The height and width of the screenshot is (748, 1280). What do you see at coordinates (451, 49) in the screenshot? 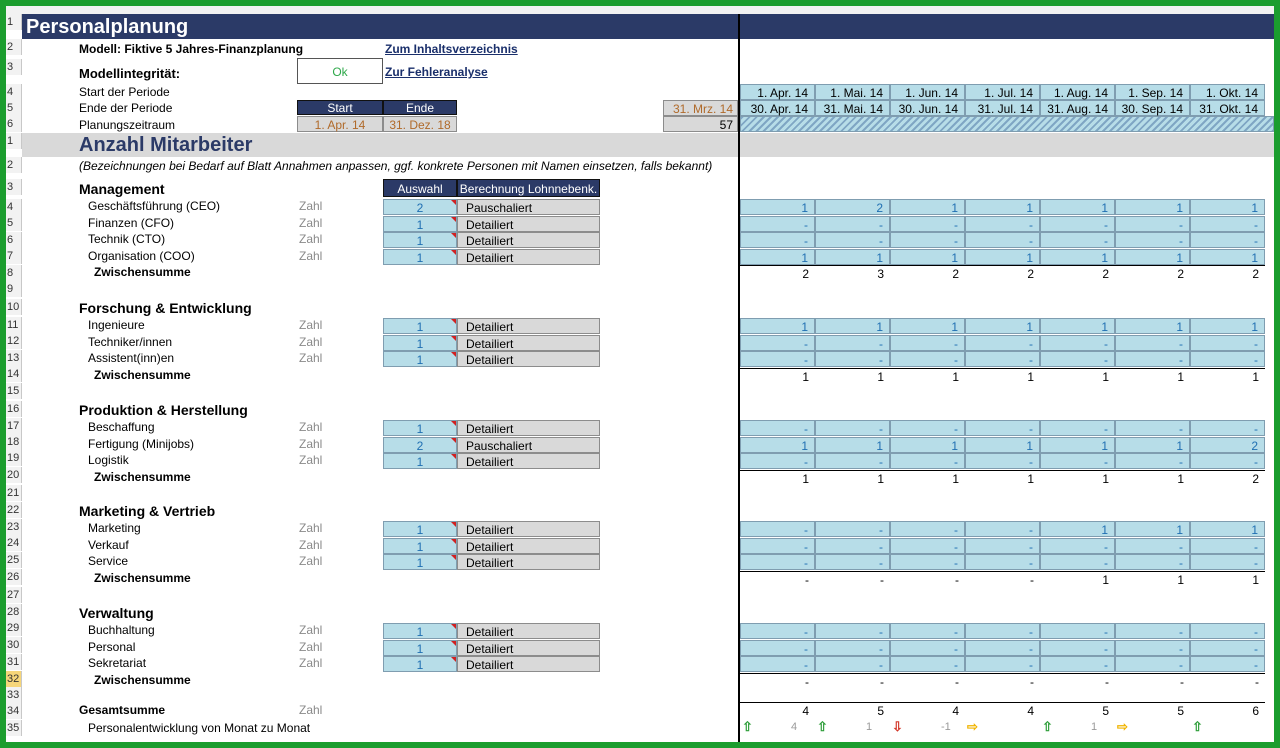
I see `toc-link: Zum Inhaltsverzeichnis` at bounding box center [451, 49].